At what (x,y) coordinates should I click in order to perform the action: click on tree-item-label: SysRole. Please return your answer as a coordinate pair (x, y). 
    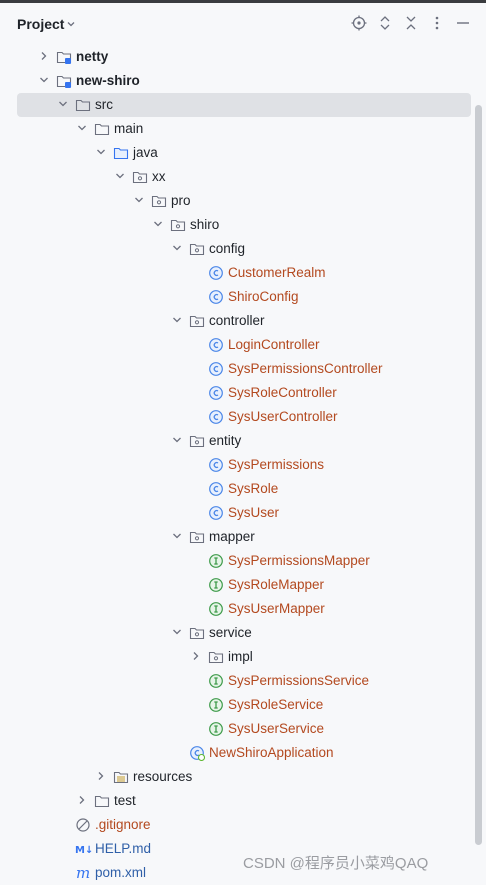
    Looking at the image, I should click on (253, 488).